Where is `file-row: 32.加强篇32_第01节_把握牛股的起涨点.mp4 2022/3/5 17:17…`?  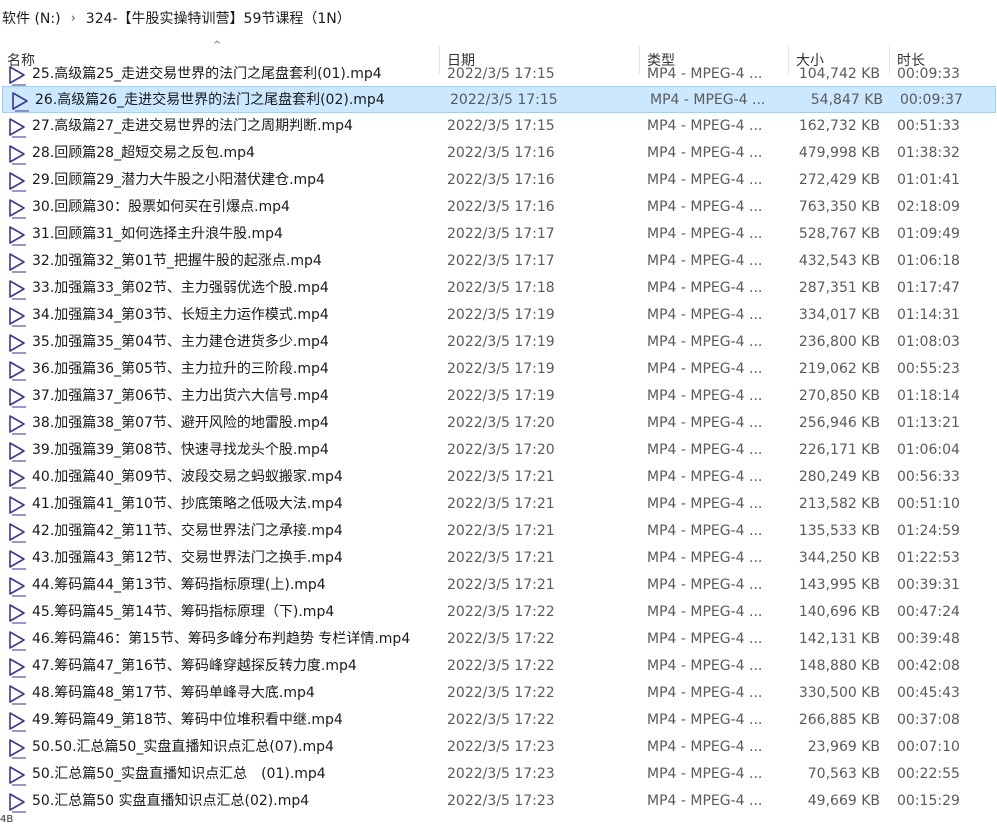 file-row: 32.加强篇32_第01节_把握牛股的起涨点.mp4 2022/3/5 17:17… is located at coordinates (498, 261).